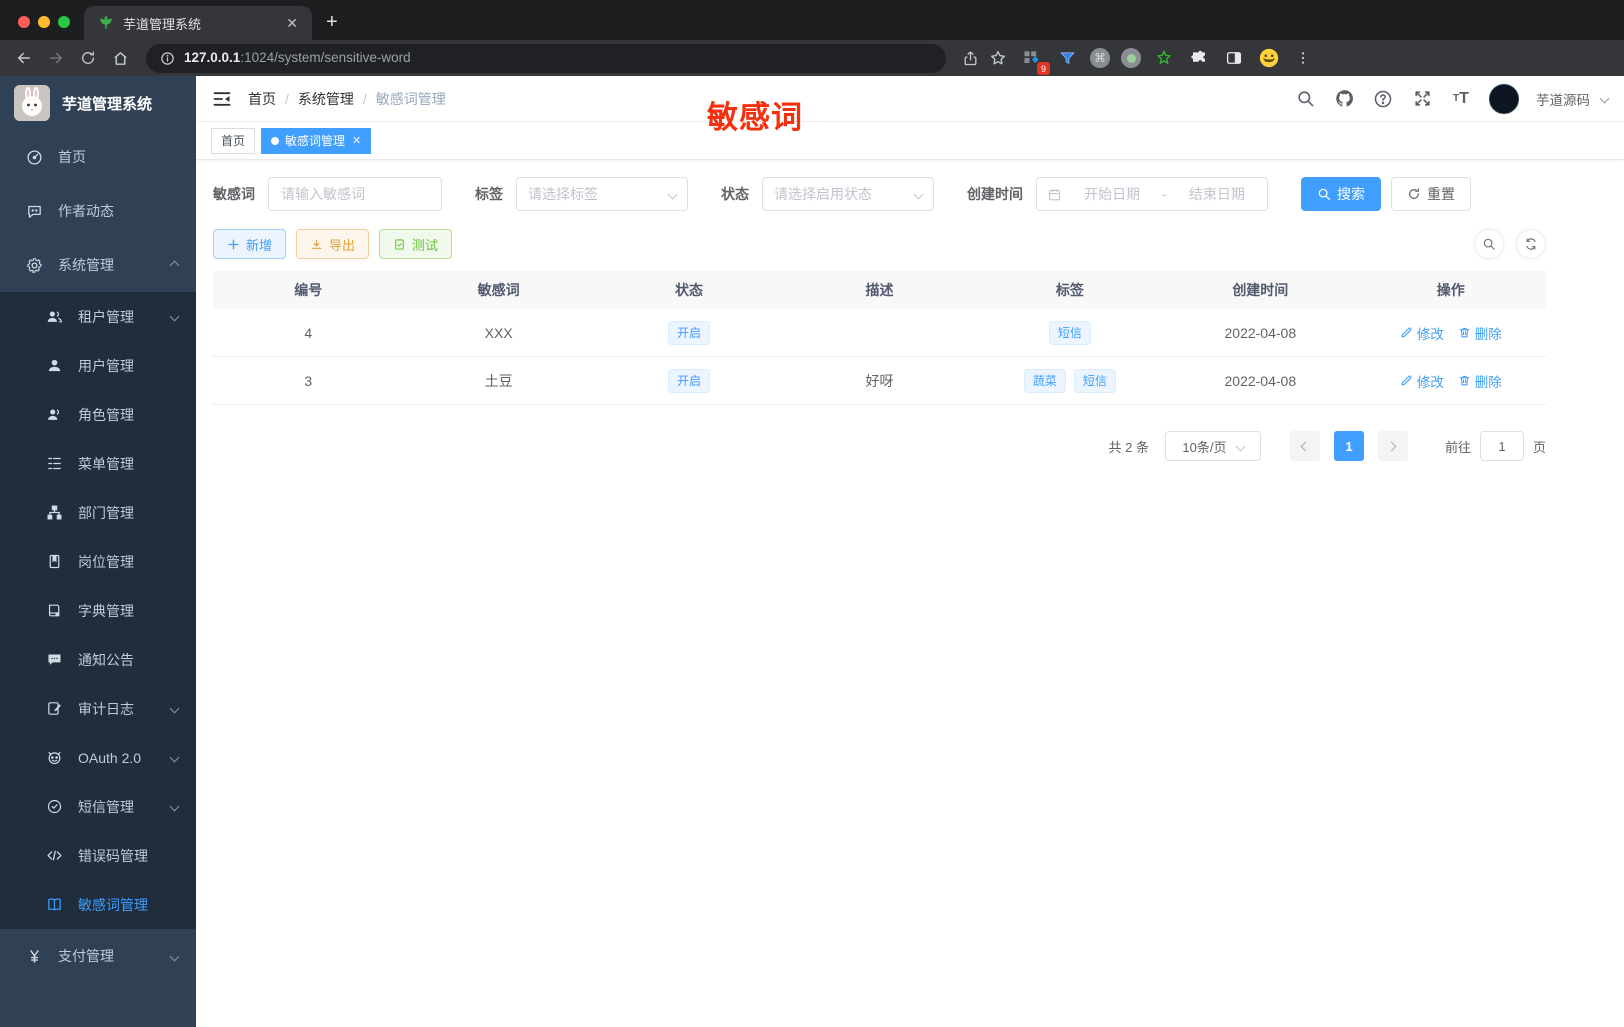  What do you see at coordinates (333, 244) in the screenshot?
I see `export-button: 导出` at bounding box center [333, 244].